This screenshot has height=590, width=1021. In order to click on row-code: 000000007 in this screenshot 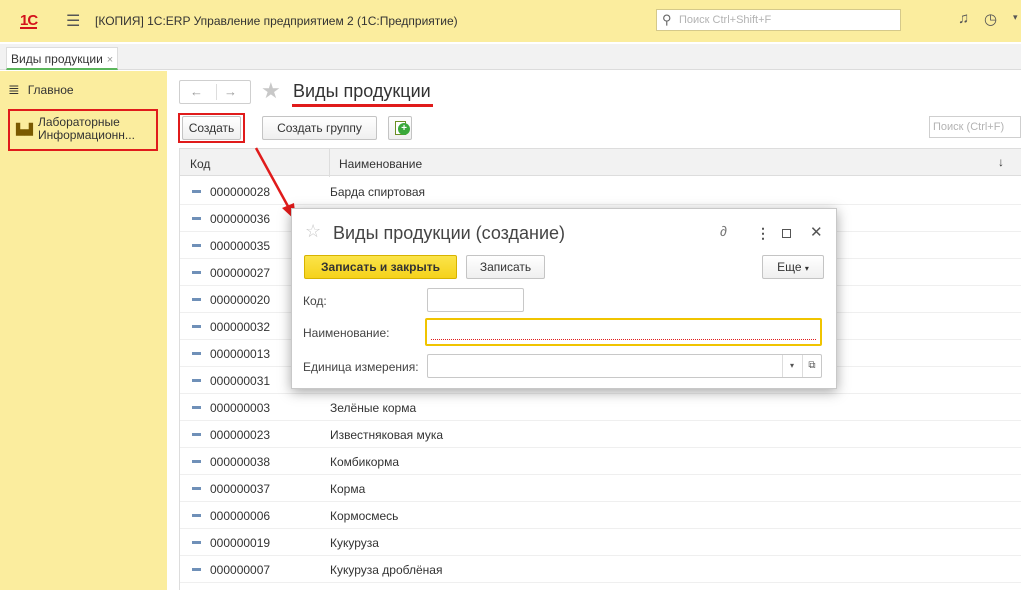, I will do `click(240, 570)`.